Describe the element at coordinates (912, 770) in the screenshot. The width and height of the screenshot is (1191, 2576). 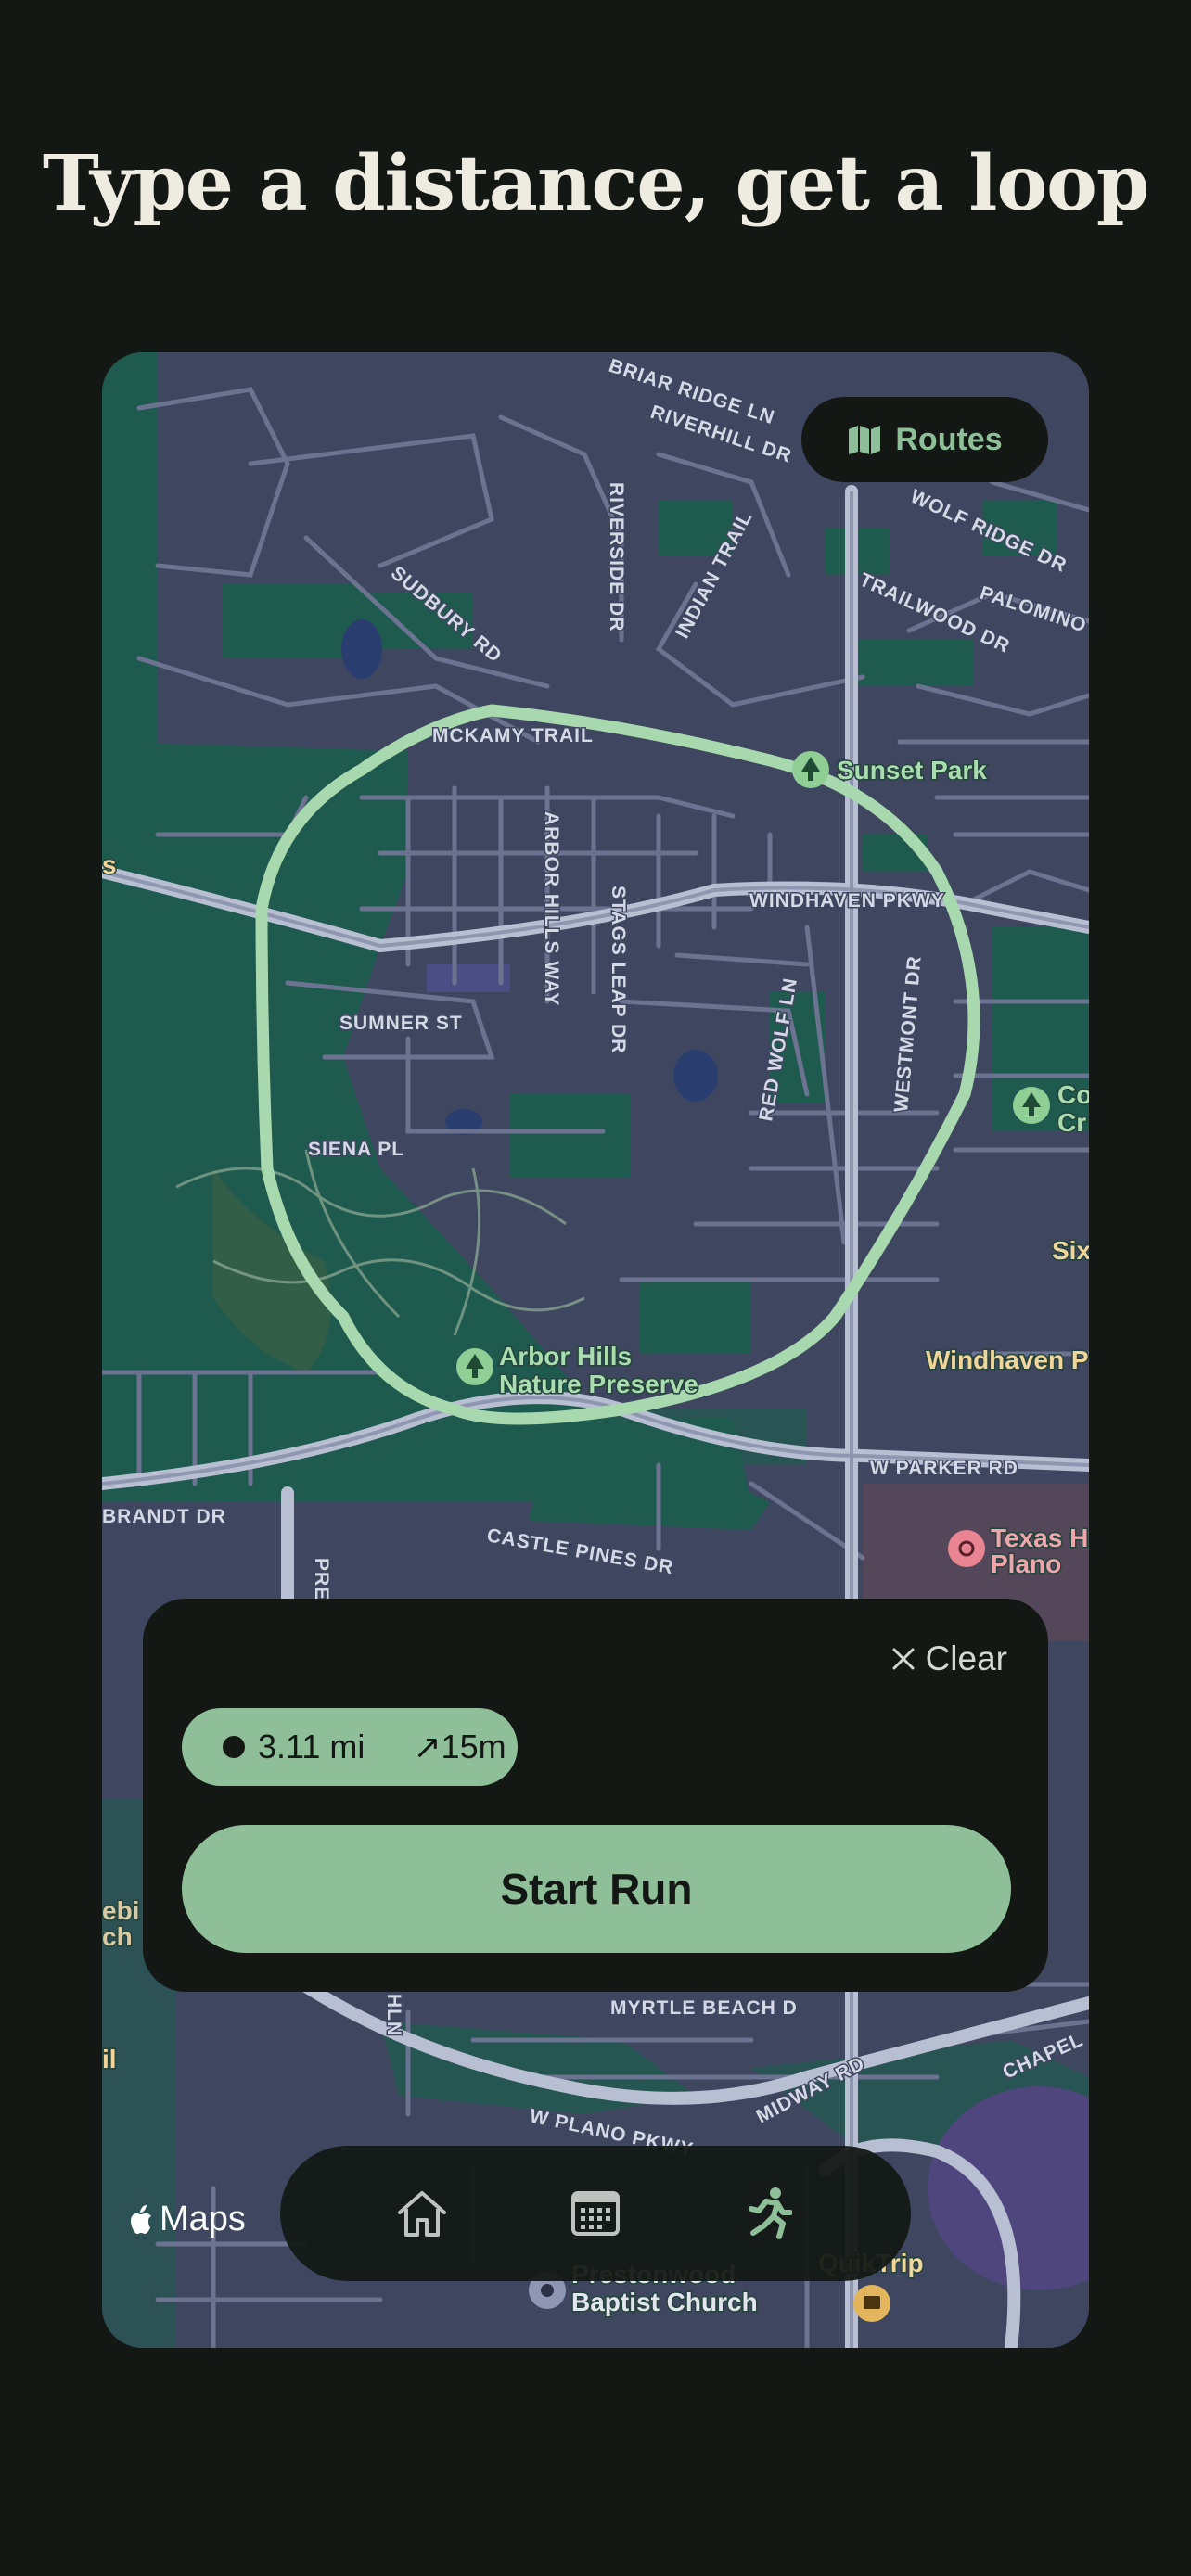
I see `poi-label: Sunset Park` at that location.